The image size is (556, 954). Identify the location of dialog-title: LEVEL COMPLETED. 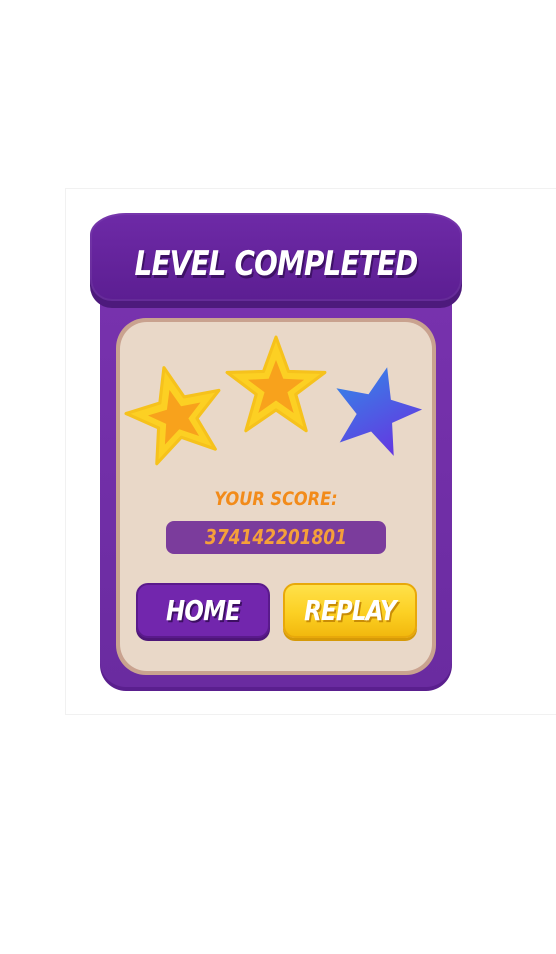
(276, 264).